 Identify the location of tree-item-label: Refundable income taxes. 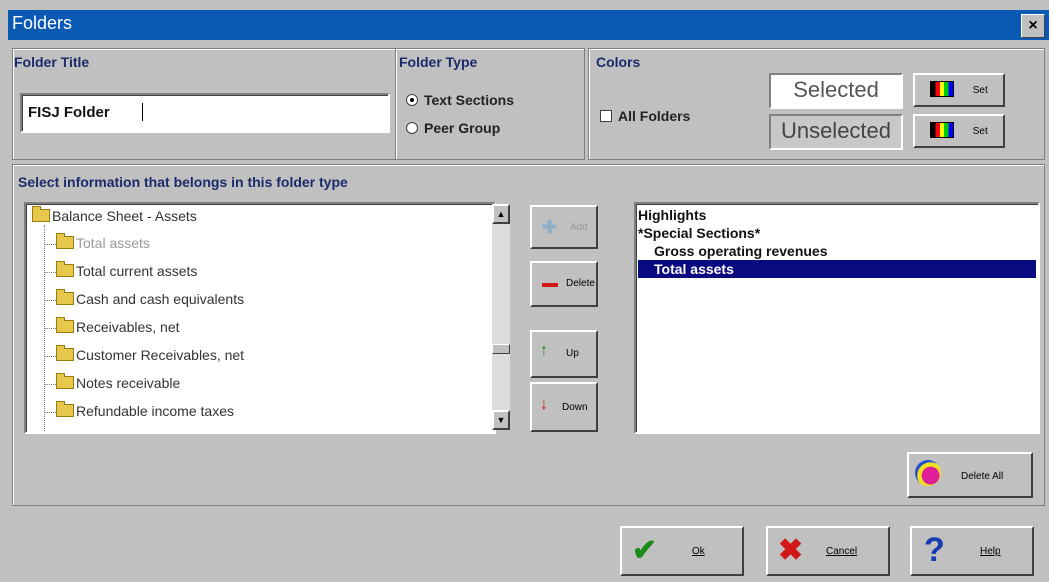
(155, 411).